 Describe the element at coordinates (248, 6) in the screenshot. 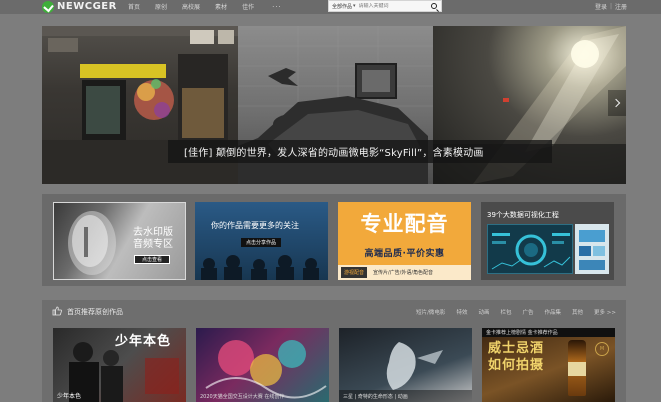

I see `nav-item-masterpieces: 佳作` at that location.